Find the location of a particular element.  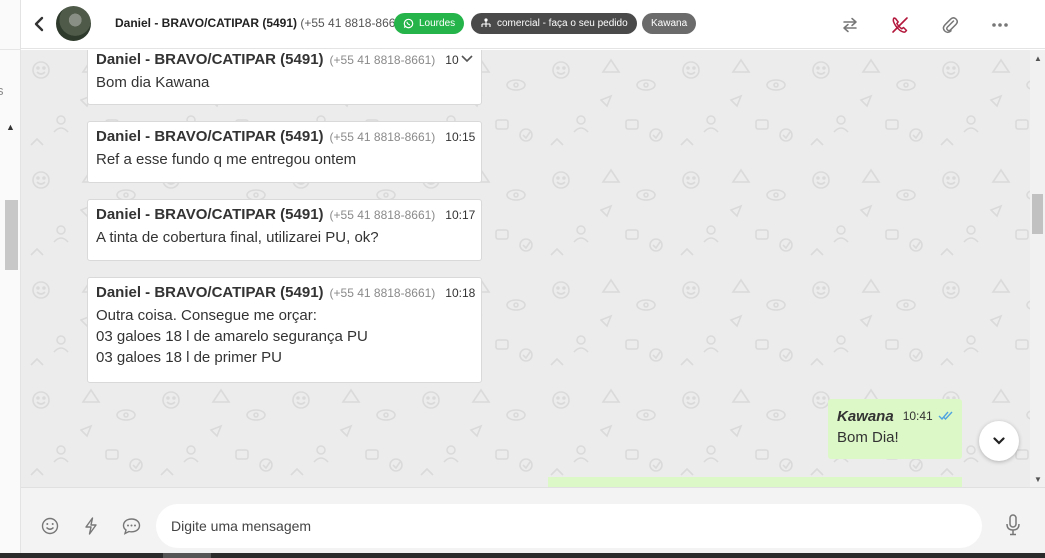

message-time: 10:18 is located at coordinates (460, 293).